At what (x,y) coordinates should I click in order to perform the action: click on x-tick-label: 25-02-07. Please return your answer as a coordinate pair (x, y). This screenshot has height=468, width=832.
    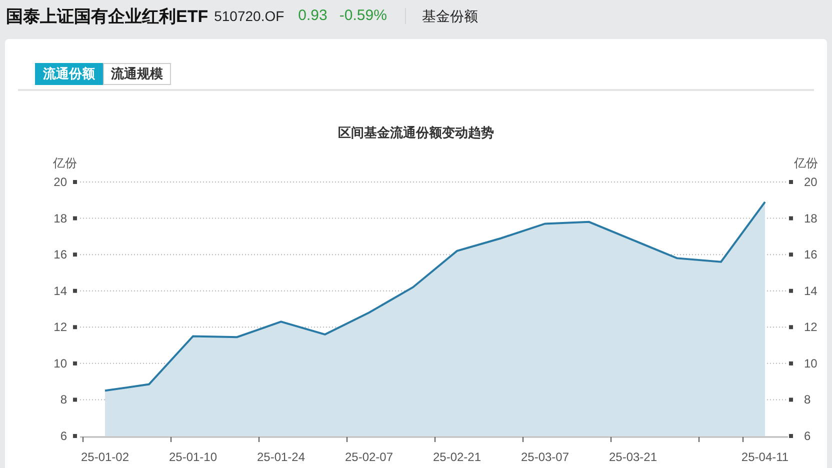
    Looking at the image, I should click on (369, 457).